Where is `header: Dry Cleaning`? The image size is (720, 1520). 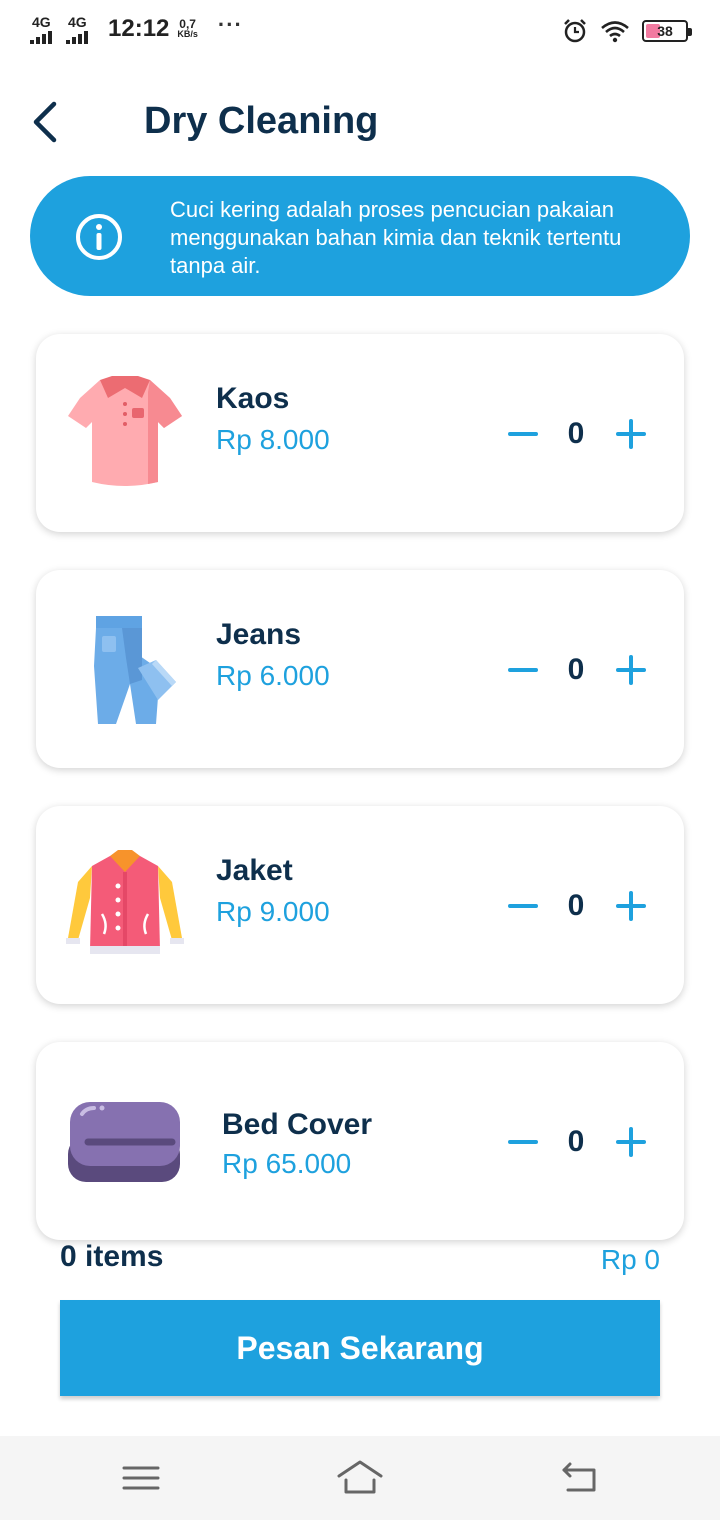 header: Dry Cleaning is located at coordinates (360, 123).